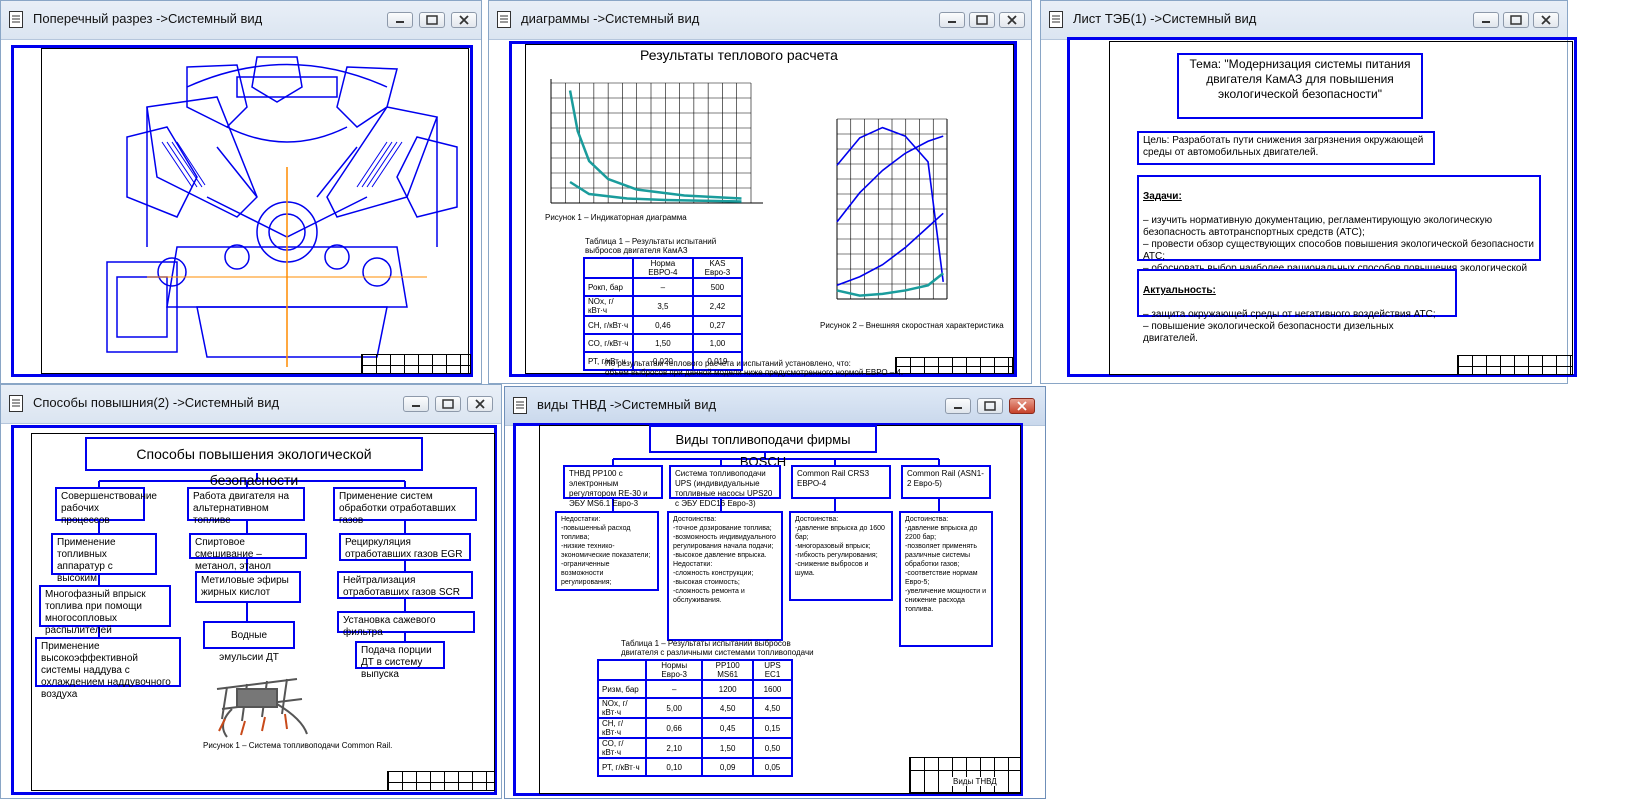 Image resolution: width=1632 pixels, height=799 pixels. Describe the element at coordinates (717, 325) in the screenshot. I see `table-cell: 0,27` at that location.